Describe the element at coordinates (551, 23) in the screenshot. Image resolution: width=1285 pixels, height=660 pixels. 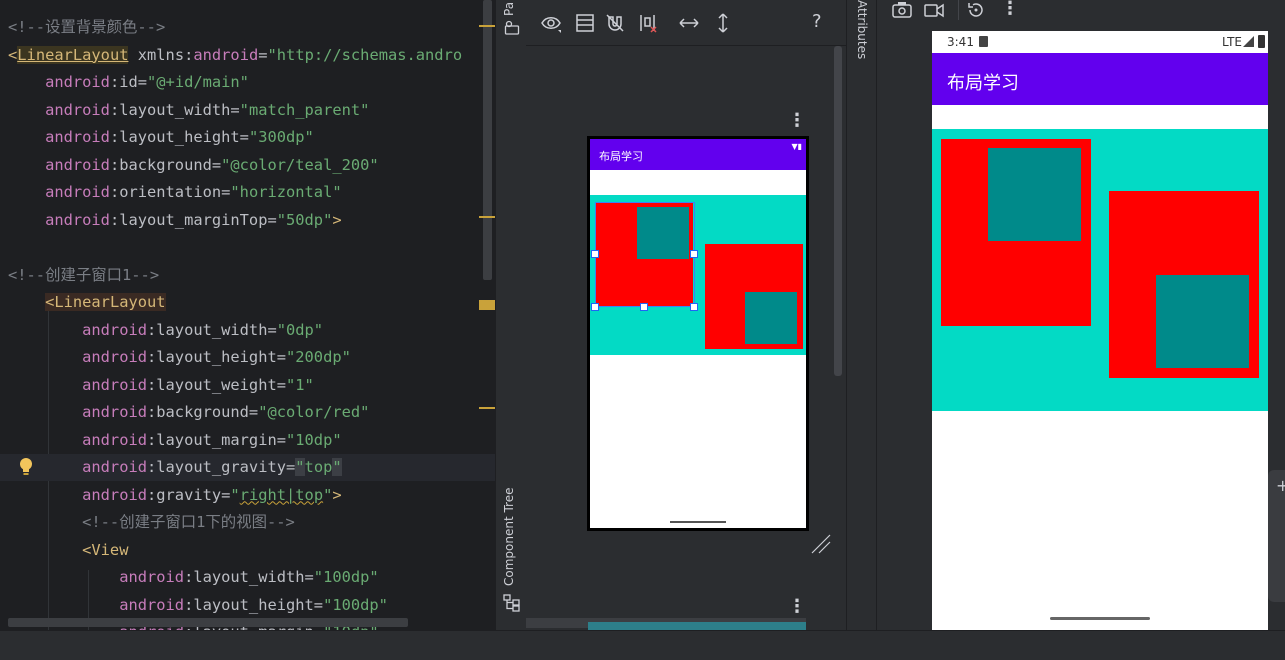
I see `eye-icon` at that location.